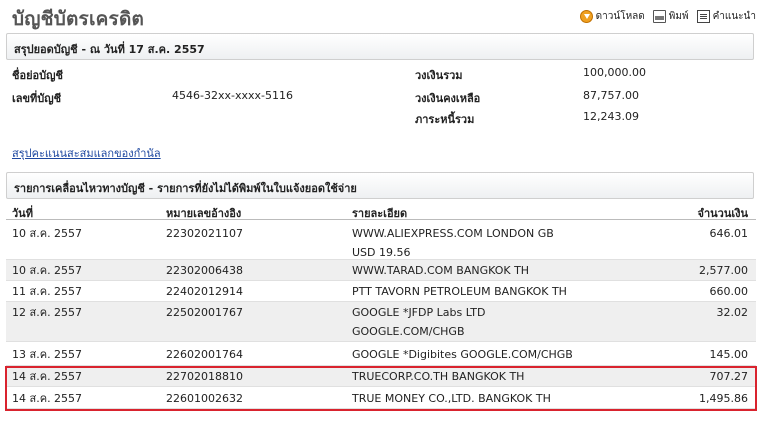 The image size is (760, 421). I want to click on available-credit-label: วงเงินคงเหลือ, so click(448, 98).